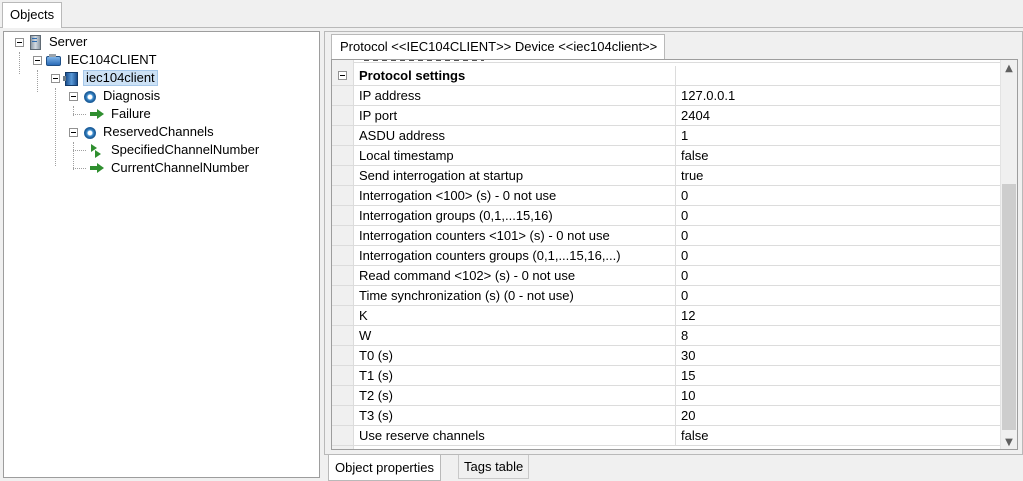 The width and height of the screenshot is (1023, 481). I want to click on property-value: 10, so click(839, 395).